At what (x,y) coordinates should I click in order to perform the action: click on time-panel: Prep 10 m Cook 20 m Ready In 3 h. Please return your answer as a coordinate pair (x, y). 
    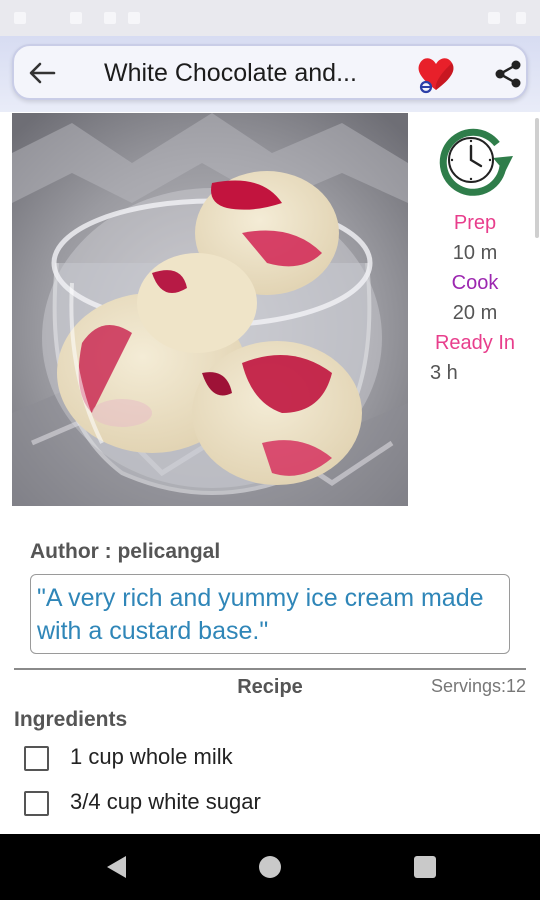
    Looking at the image, I should click on (475, 254).